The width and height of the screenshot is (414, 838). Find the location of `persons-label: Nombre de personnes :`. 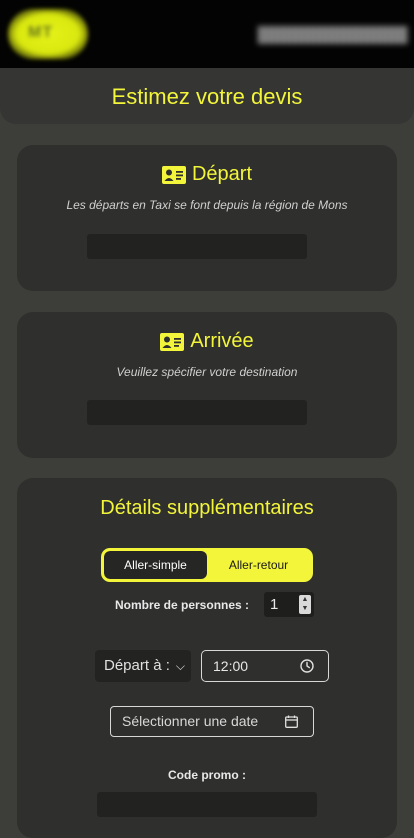

persons-label: Nombre de personnes : is located at coordinates (182, 605).